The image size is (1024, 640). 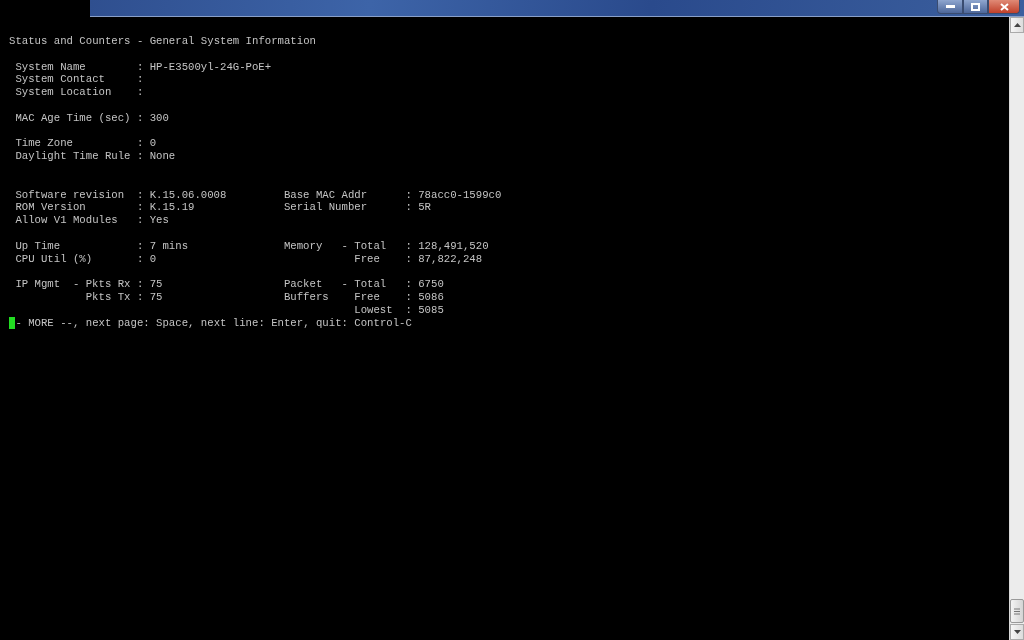 I want to click on field-label: Up Time, so click(x=38, y=246).